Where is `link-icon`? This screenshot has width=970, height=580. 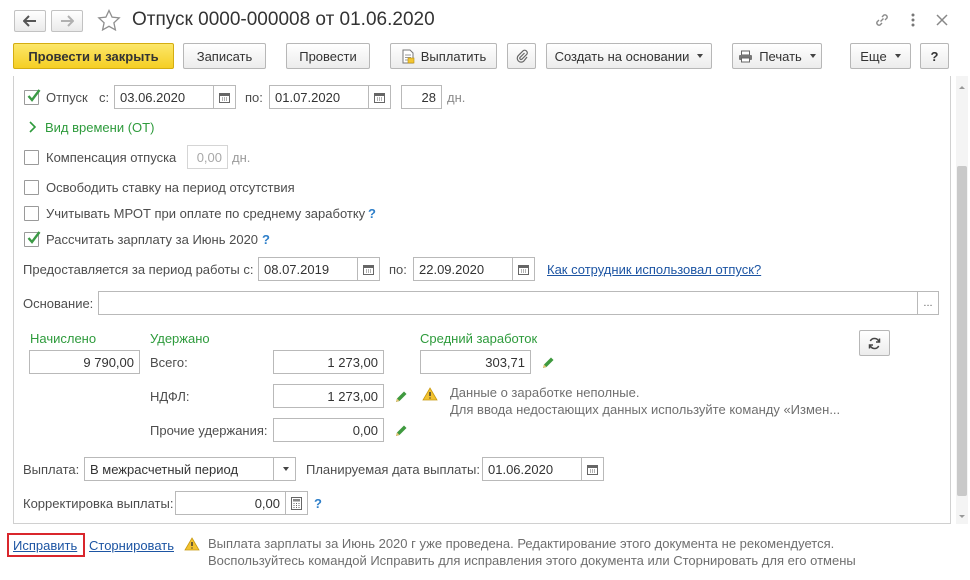 link-icon is located at coordinates (882, 21).